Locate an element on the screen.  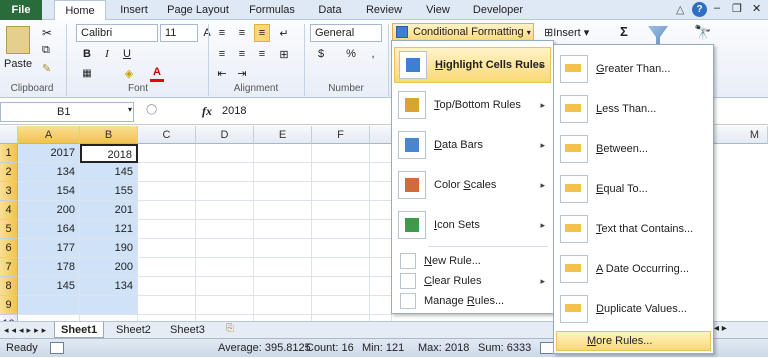
font-name-dropdown: Calibri is located at coordinates (117, 33).